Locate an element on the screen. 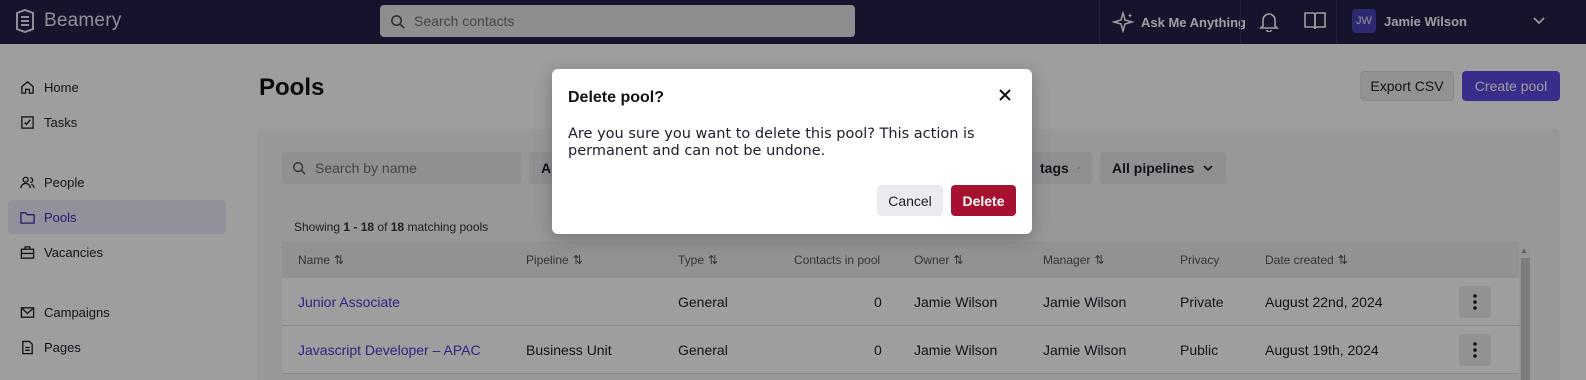  delete-button: Delete is located at coordinates (983, 200).